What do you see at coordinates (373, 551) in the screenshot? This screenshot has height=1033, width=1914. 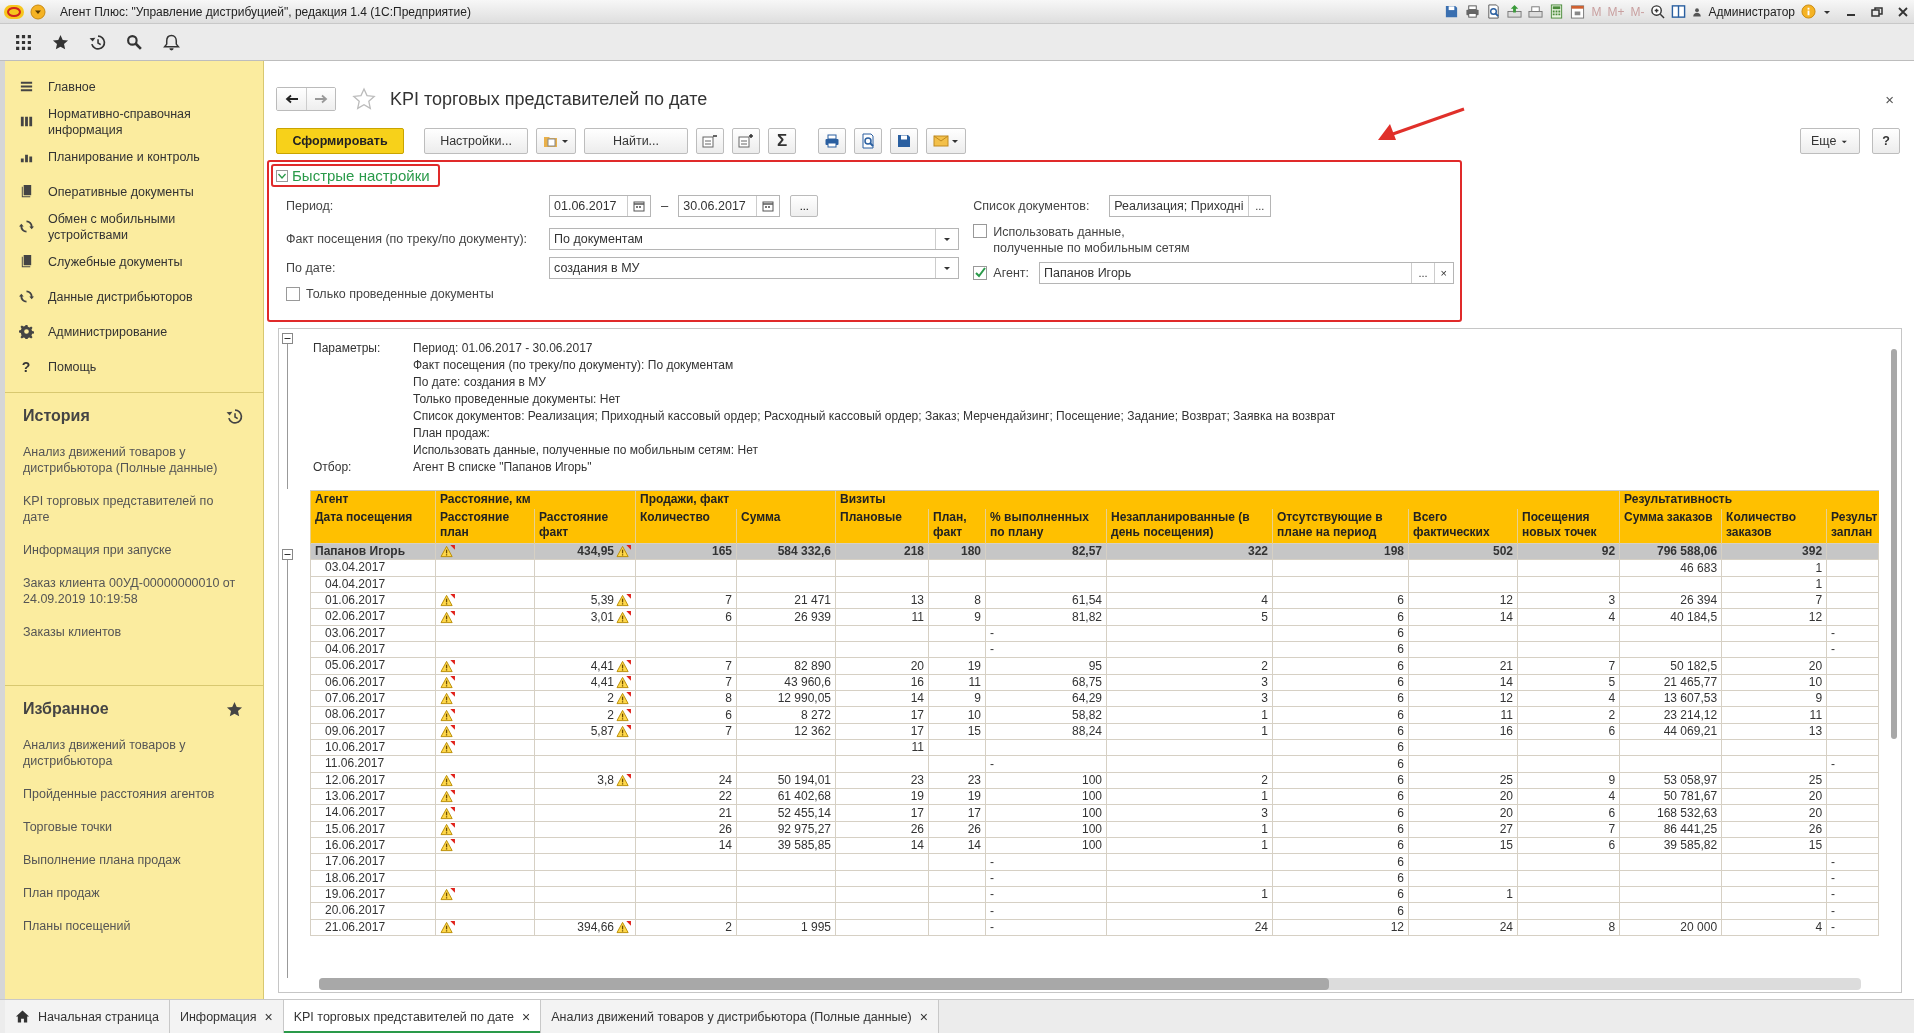 I see `group-name: Папанов Игорь` at bounding box center [373, 551].